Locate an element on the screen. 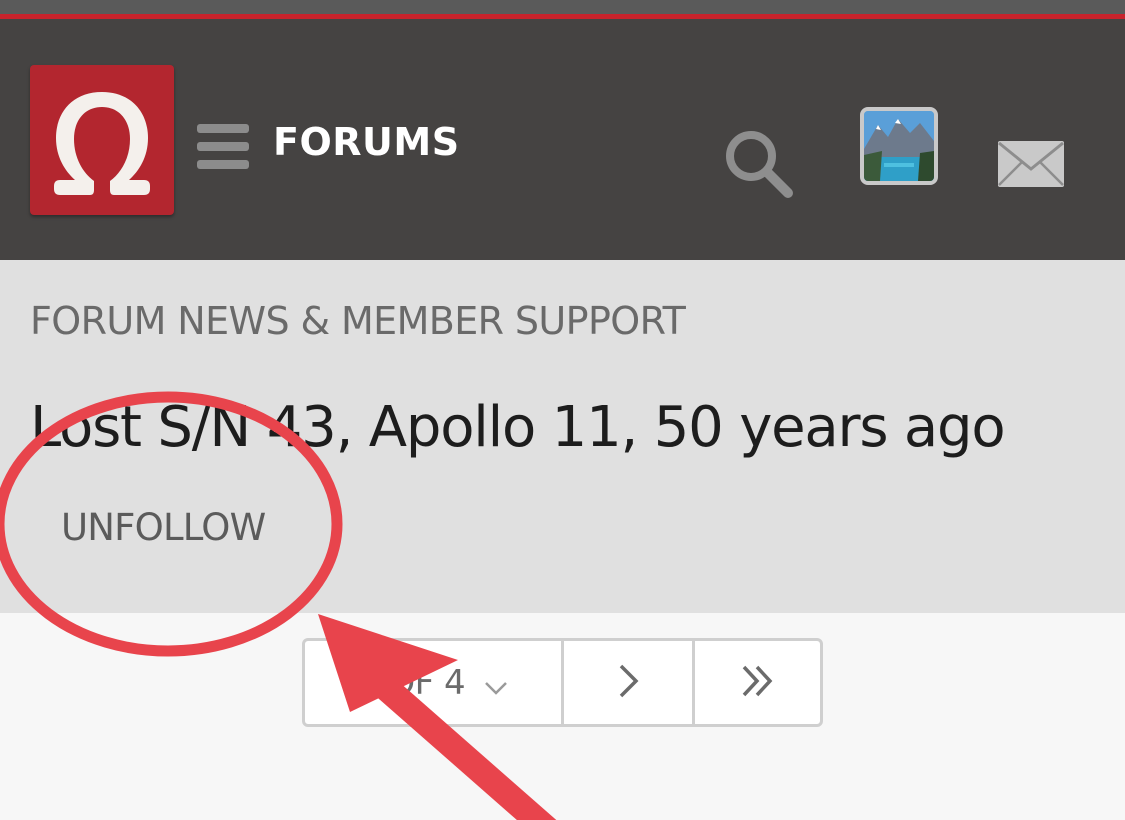  page-select-dropdown: 1 OF 4 is located at coordinates (434, 682).